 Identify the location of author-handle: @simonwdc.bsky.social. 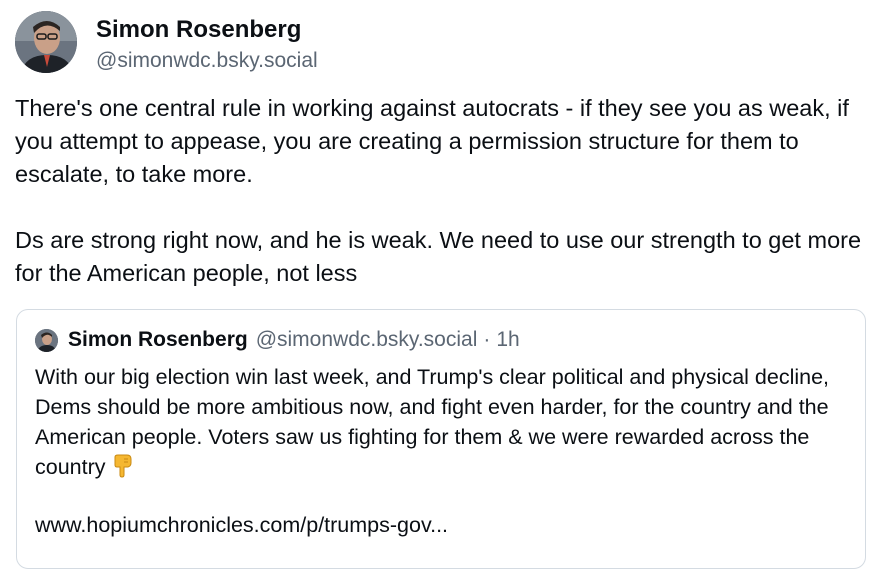
(207, 61).